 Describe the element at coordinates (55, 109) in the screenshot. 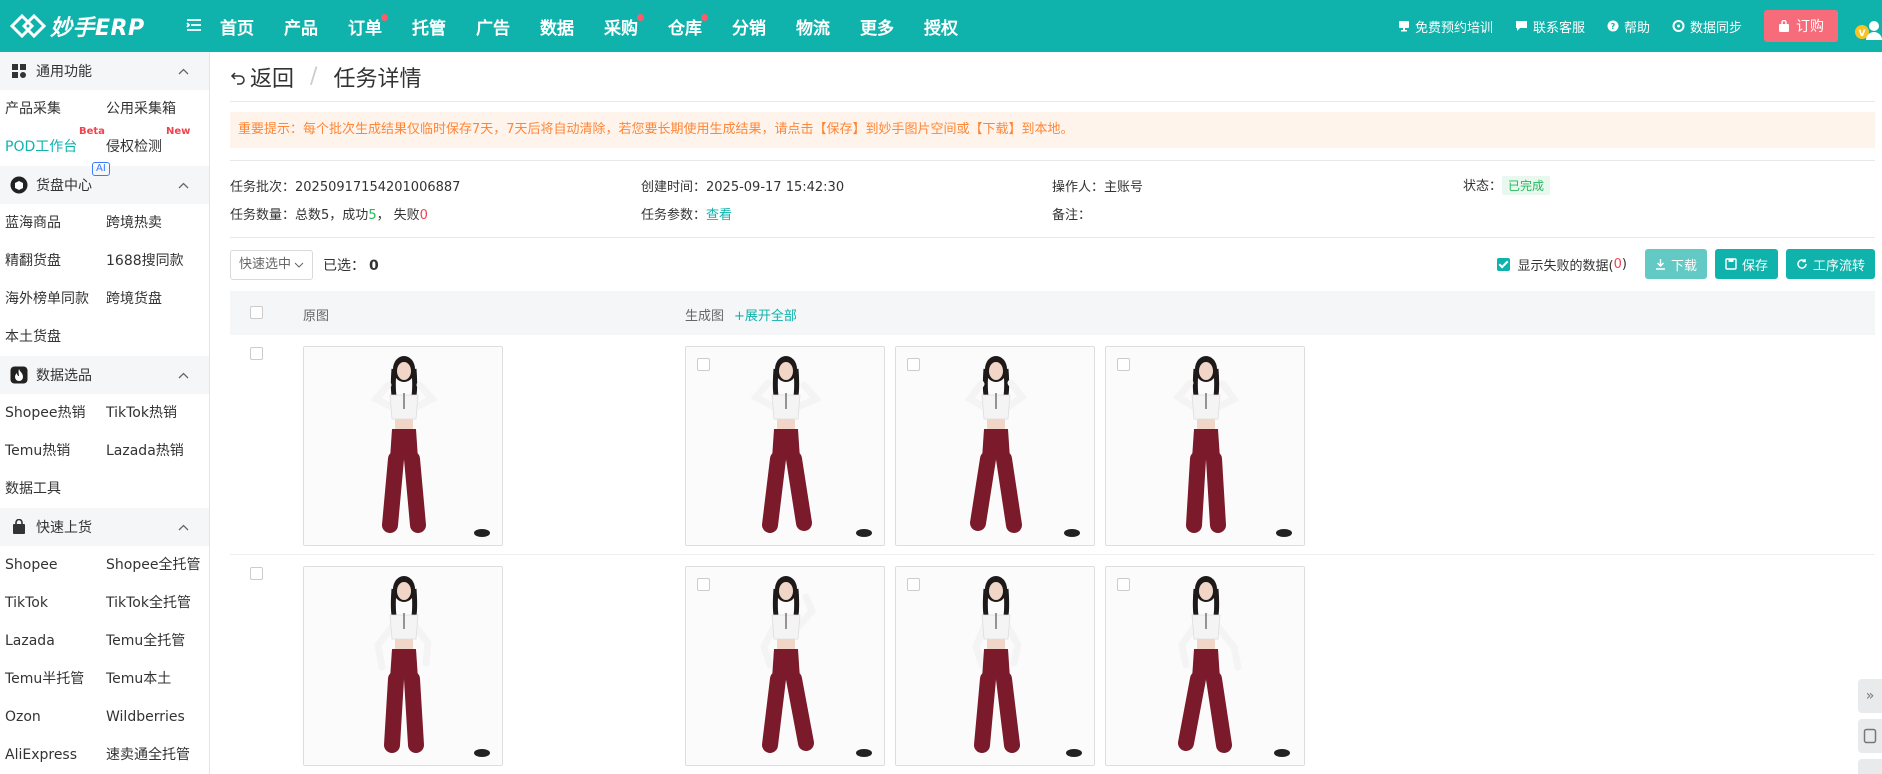

I see `sidebar-item: 产品采集` at that location.